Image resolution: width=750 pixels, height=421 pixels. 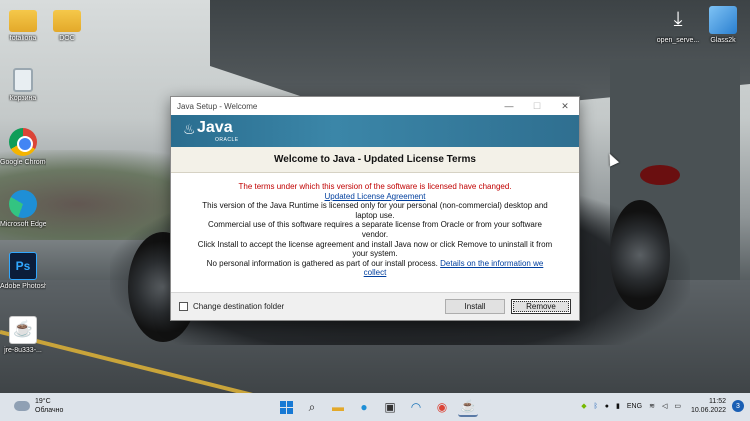 I want to click on chrome-icon, so click(x=23, y=142).